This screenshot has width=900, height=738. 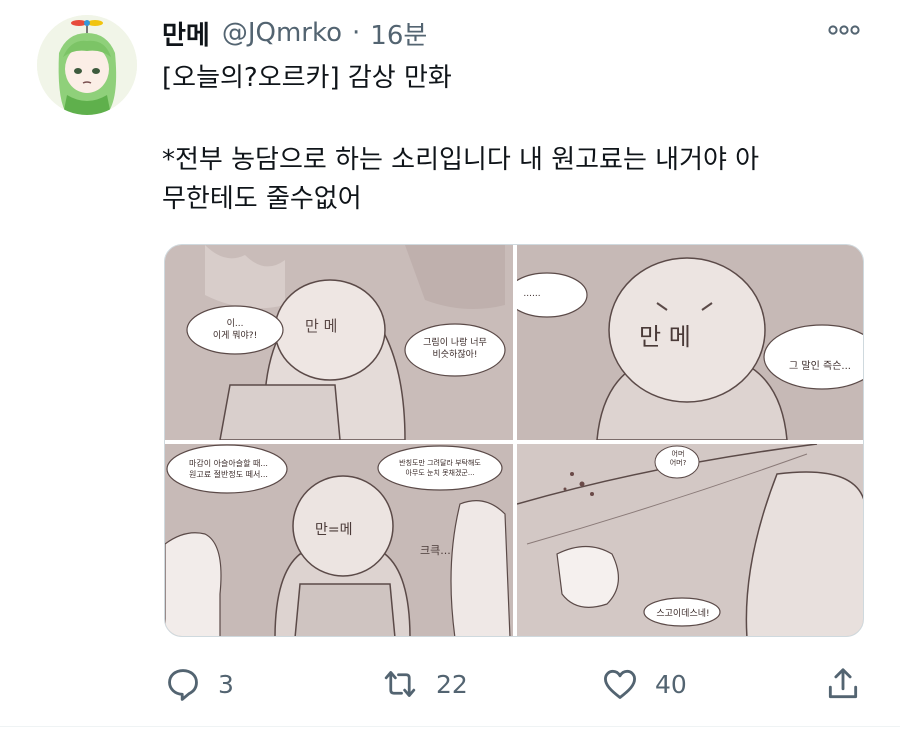 What do you see at coordinates (424, 684) in the screenshot?
I see `retweet-button: 22` at bounding box center [424, 684].